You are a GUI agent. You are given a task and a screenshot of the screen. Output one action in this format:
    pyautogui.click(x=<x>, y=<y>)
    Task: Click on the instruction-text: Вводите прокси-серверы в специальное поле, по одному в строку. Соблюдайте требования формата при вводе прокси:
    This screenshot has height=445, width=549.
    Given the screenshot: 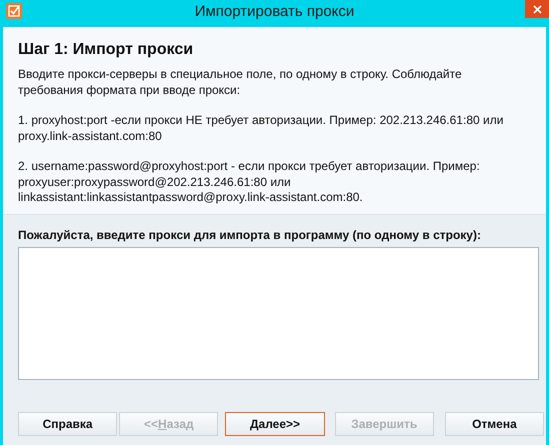 What is the action you would take?
    pyautogui.click(x=240, y=82)
    